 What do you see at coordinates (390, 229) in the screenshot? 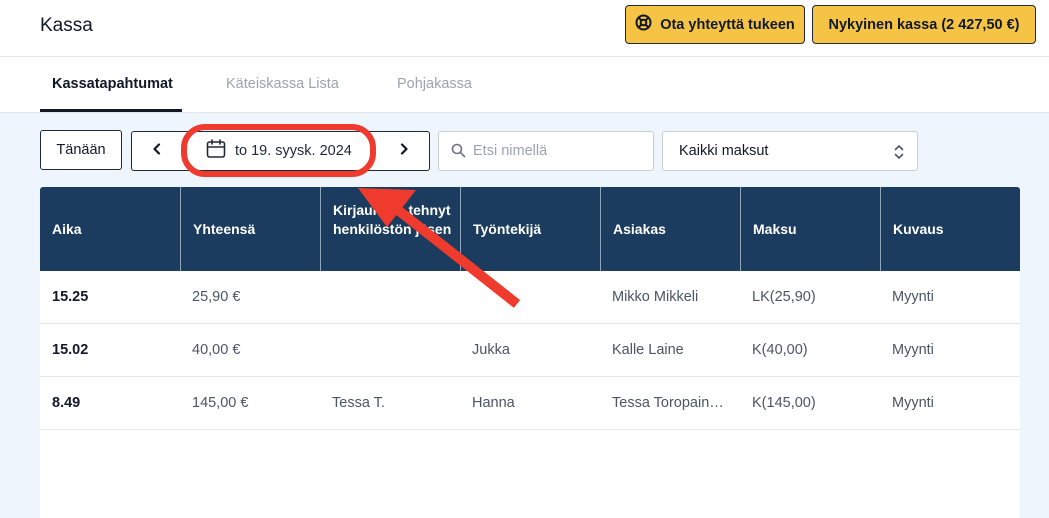
I see `column-header-kirjaaja: Kirjauksen tehnyt henkilöstön jäsen` at bounding box center [390, 229].